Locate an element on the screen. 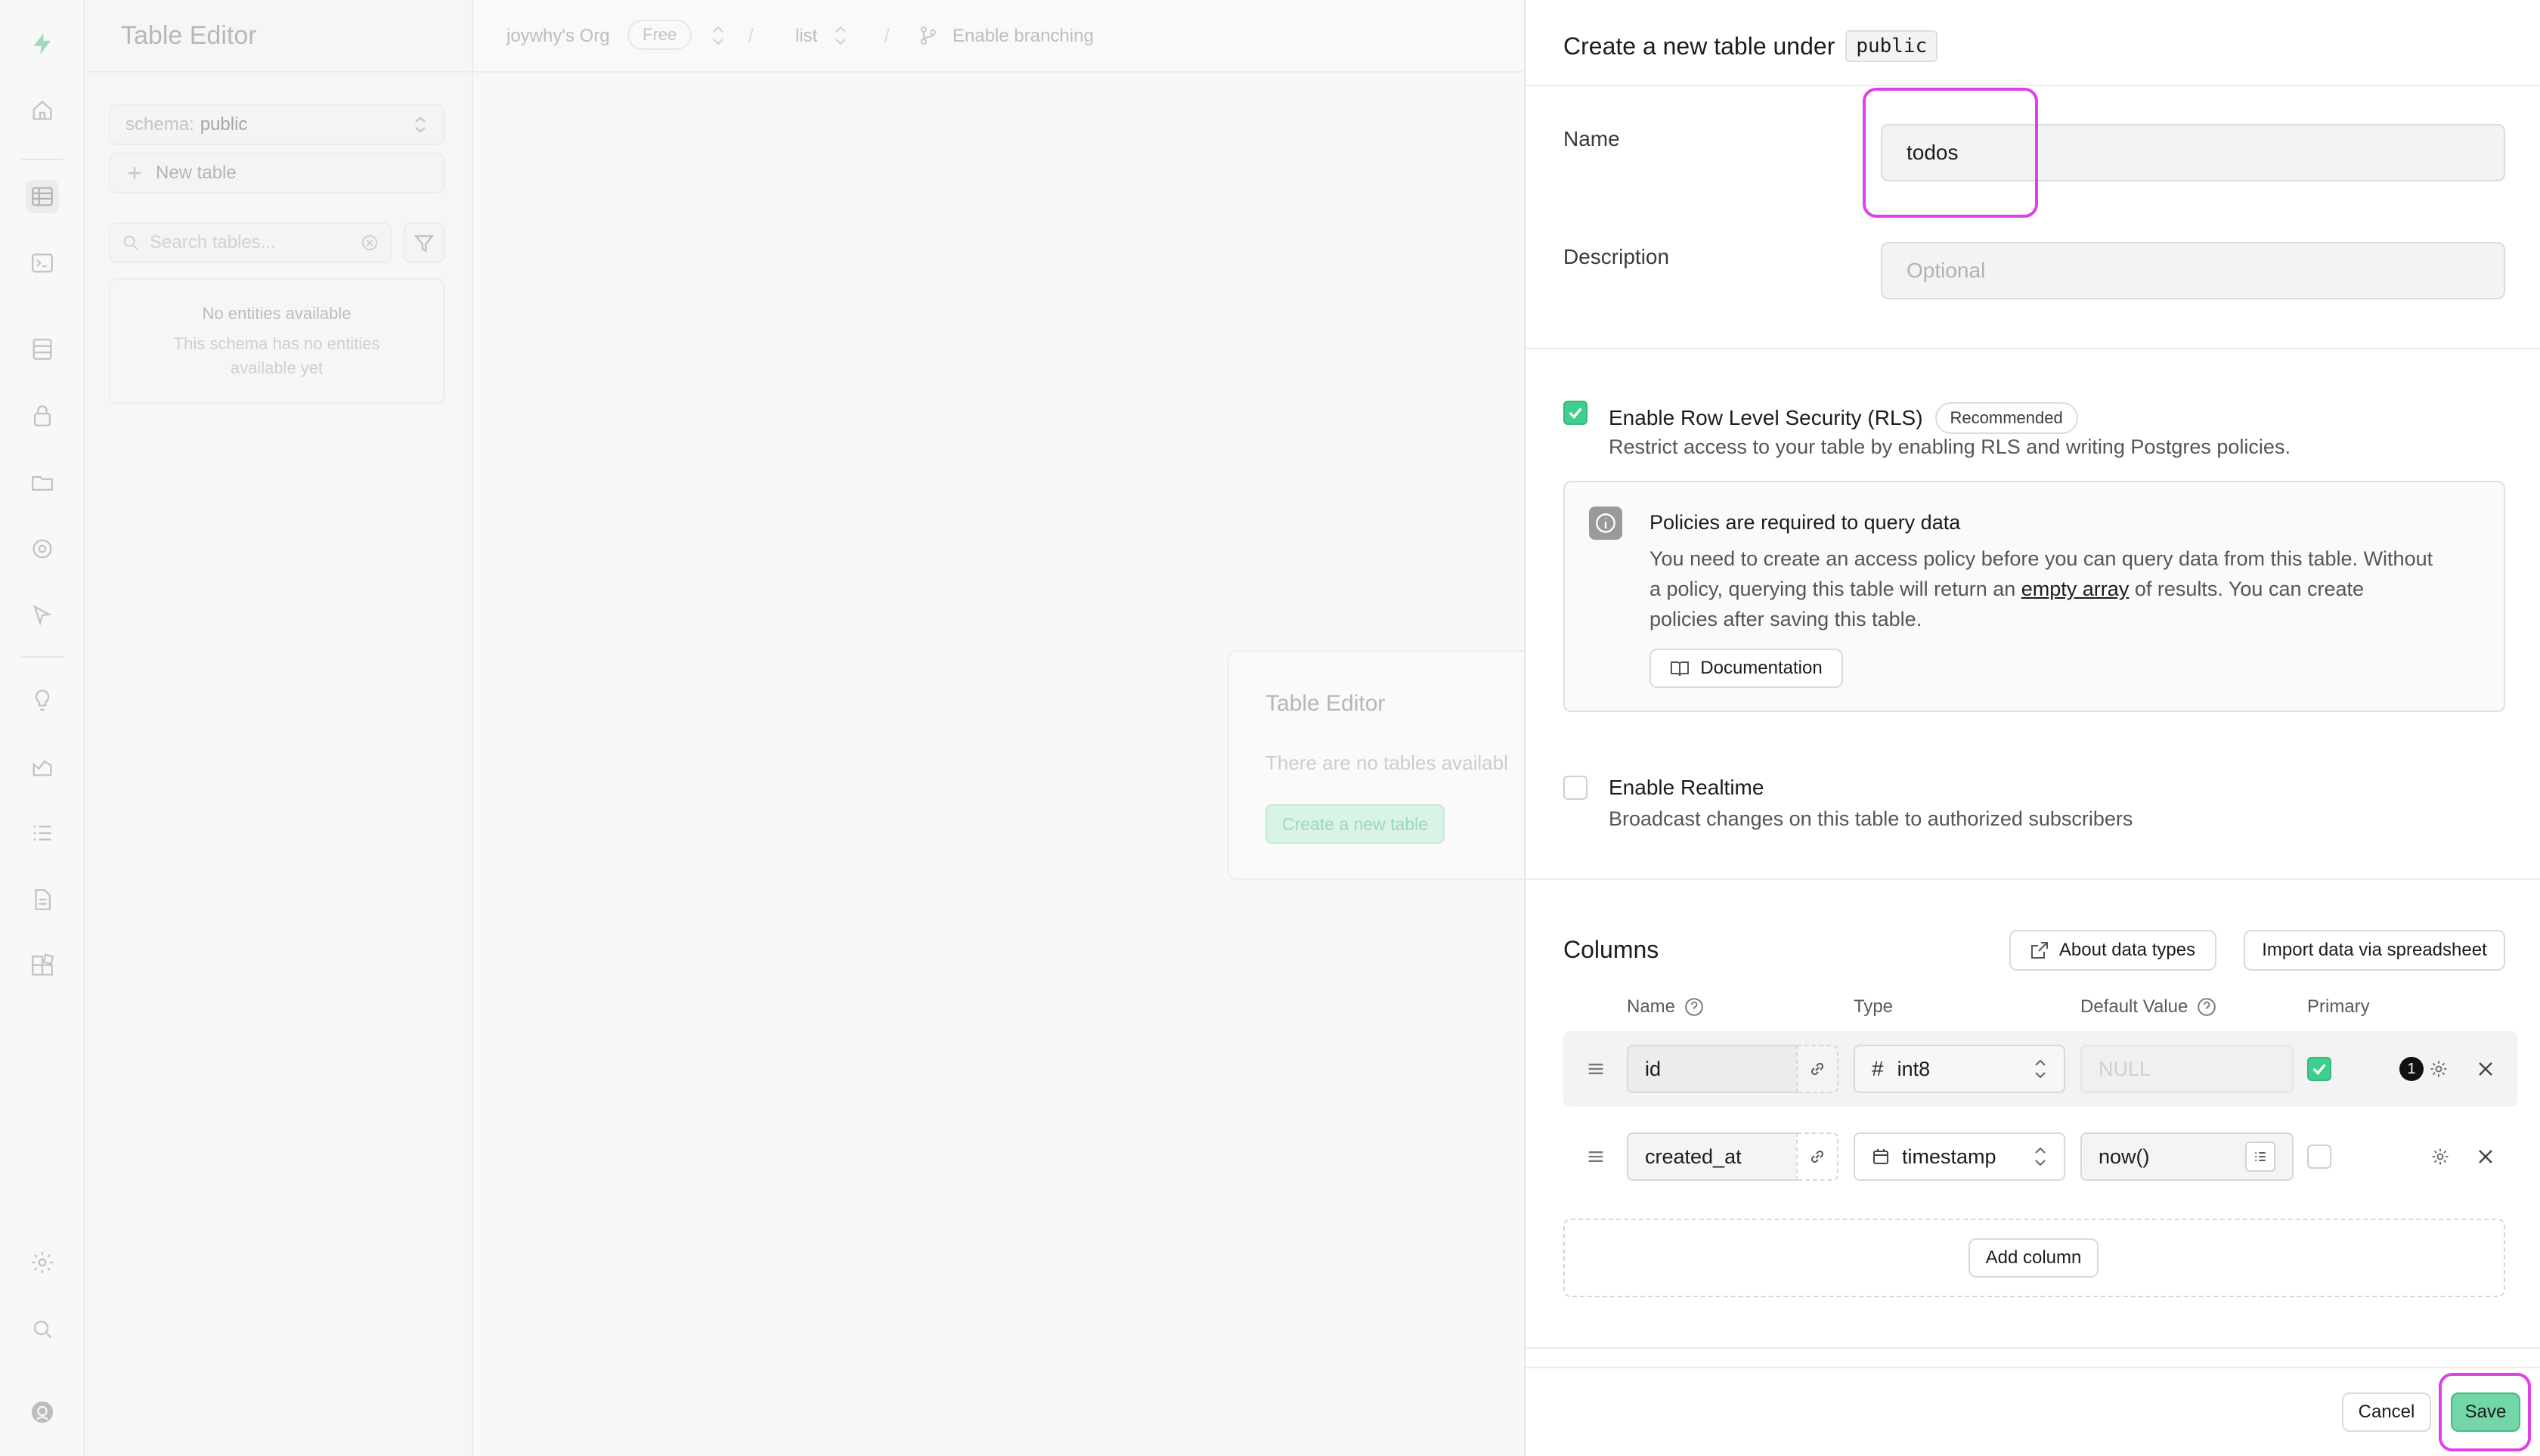 Image resolution: width=2540 pixels, height=1456 pixels. import-spreadsheet-button: Import data via spreadsheet is located at coordinates (2374, 951).